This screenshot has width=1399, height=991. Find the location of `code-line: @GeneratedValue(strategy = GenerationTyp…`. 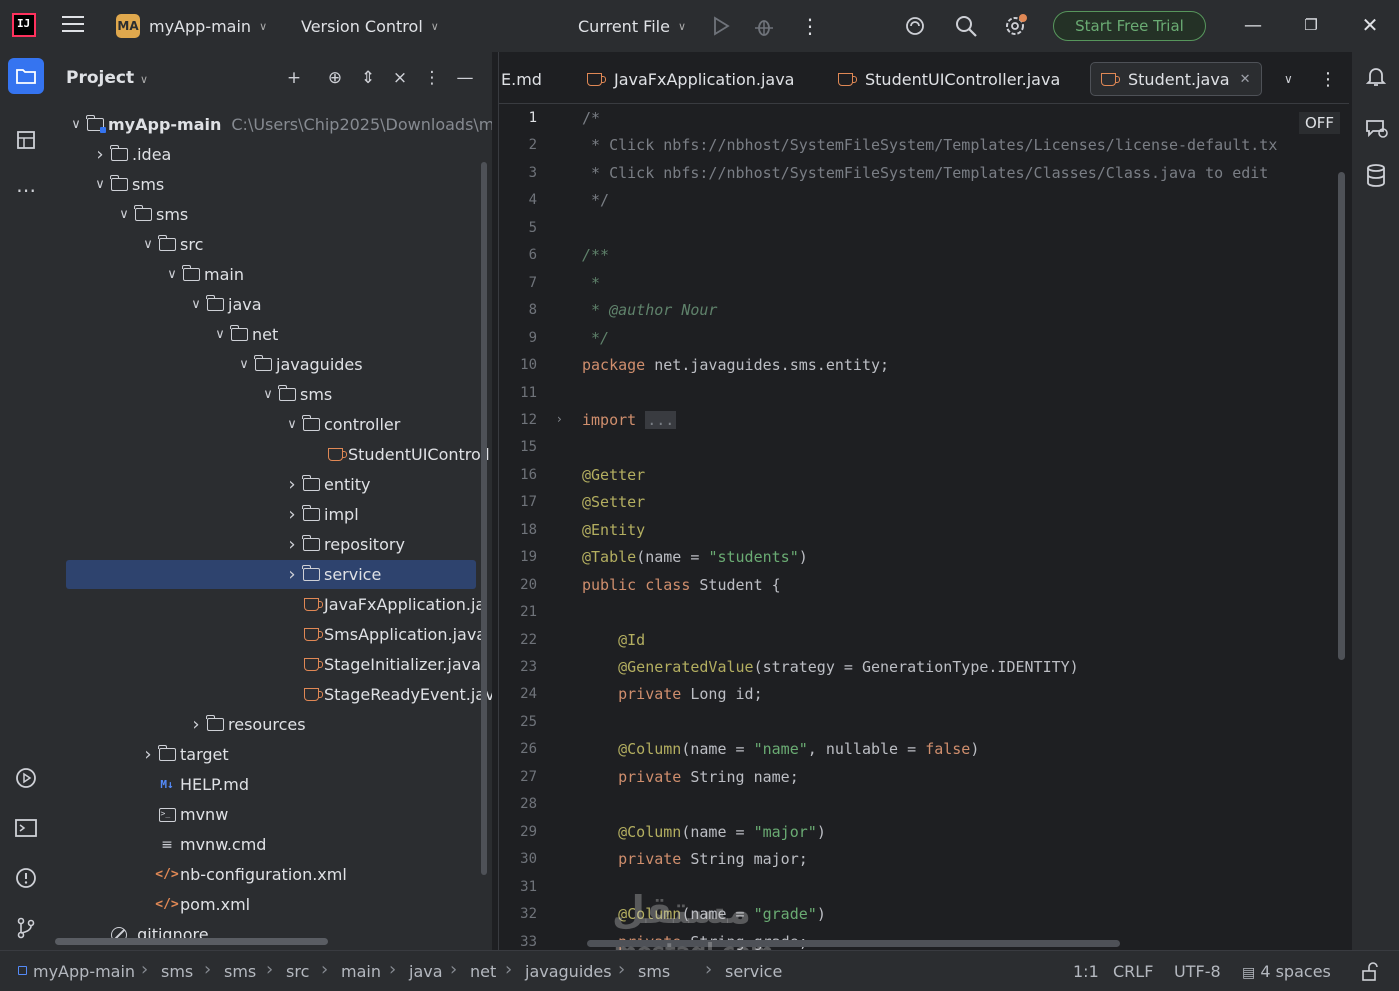

code-line: @GeneratedValue(strategy = GenerationTyp… is located at coordinates (830, 667).